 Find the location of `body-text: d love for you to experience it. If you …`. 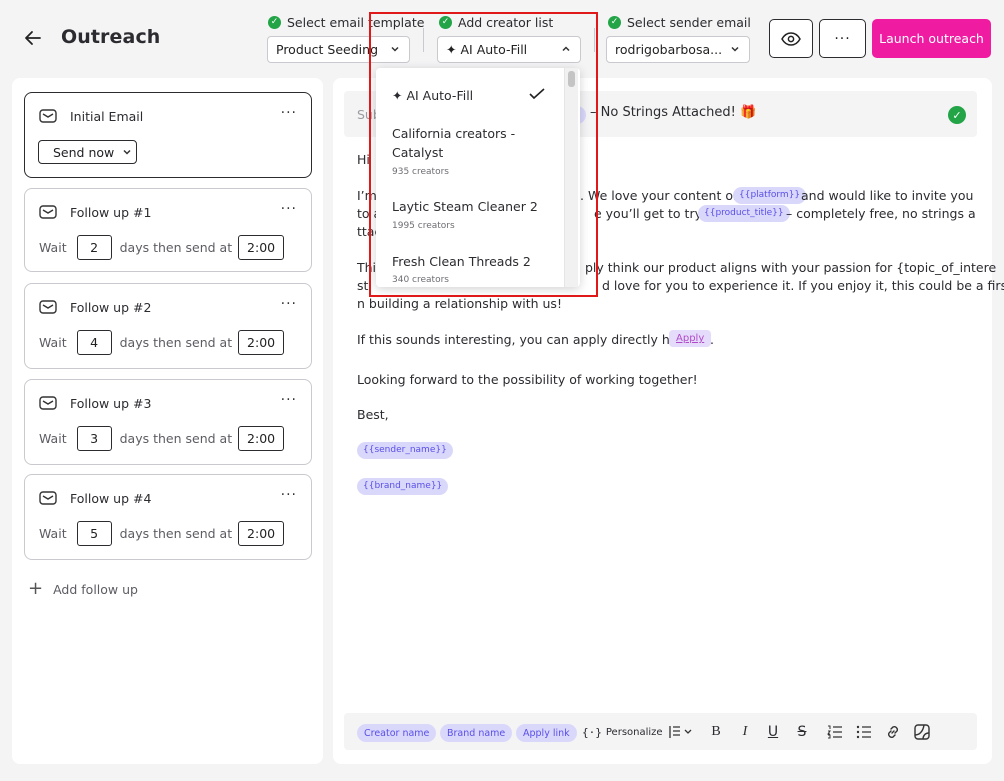

body-text: d love for you to experience it. If you … is located at coordinates (803, 285).